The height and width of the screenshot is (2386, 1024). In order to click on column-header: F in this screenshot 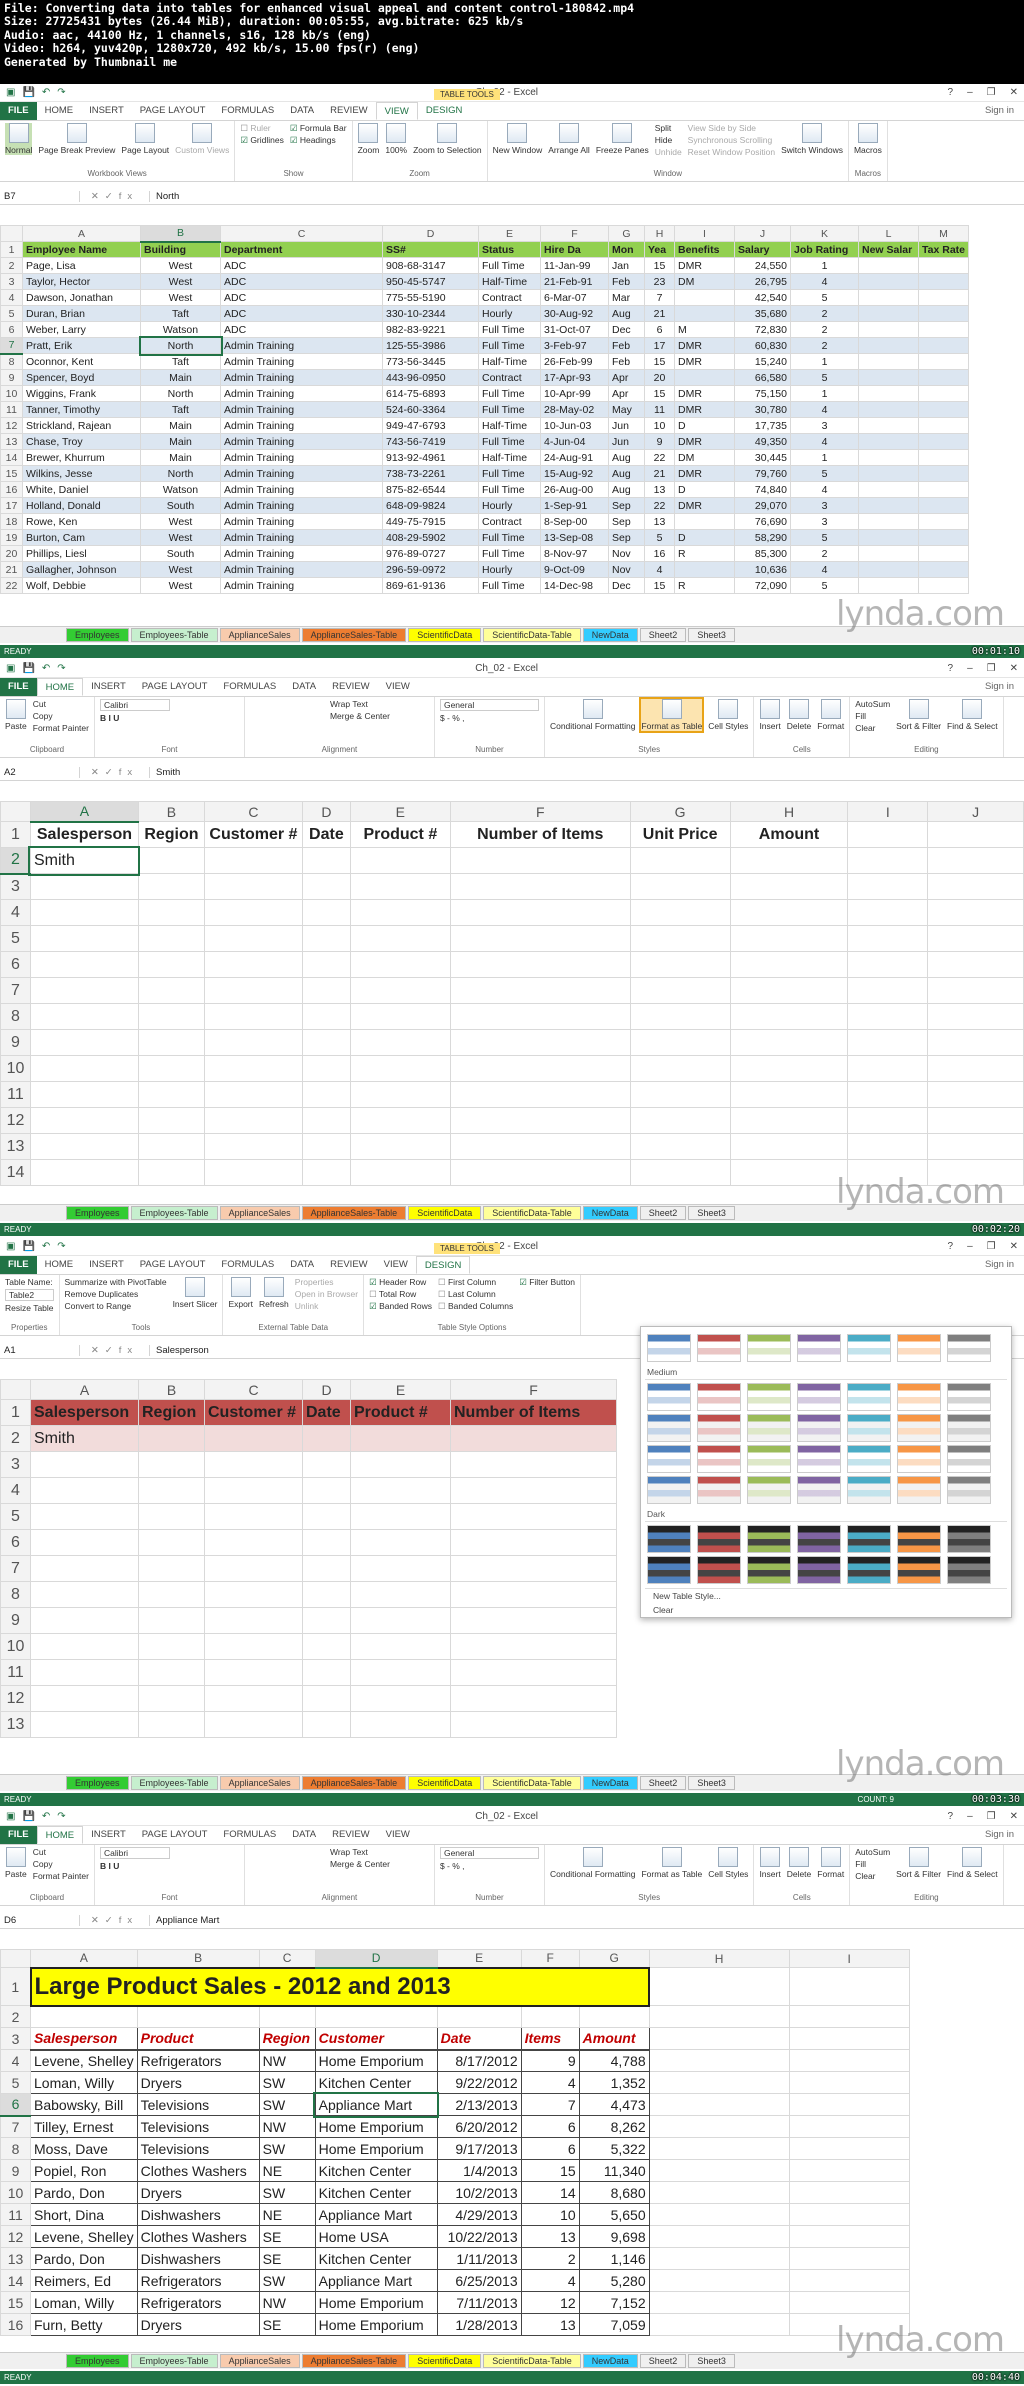, I will do `click(540, 811)`.